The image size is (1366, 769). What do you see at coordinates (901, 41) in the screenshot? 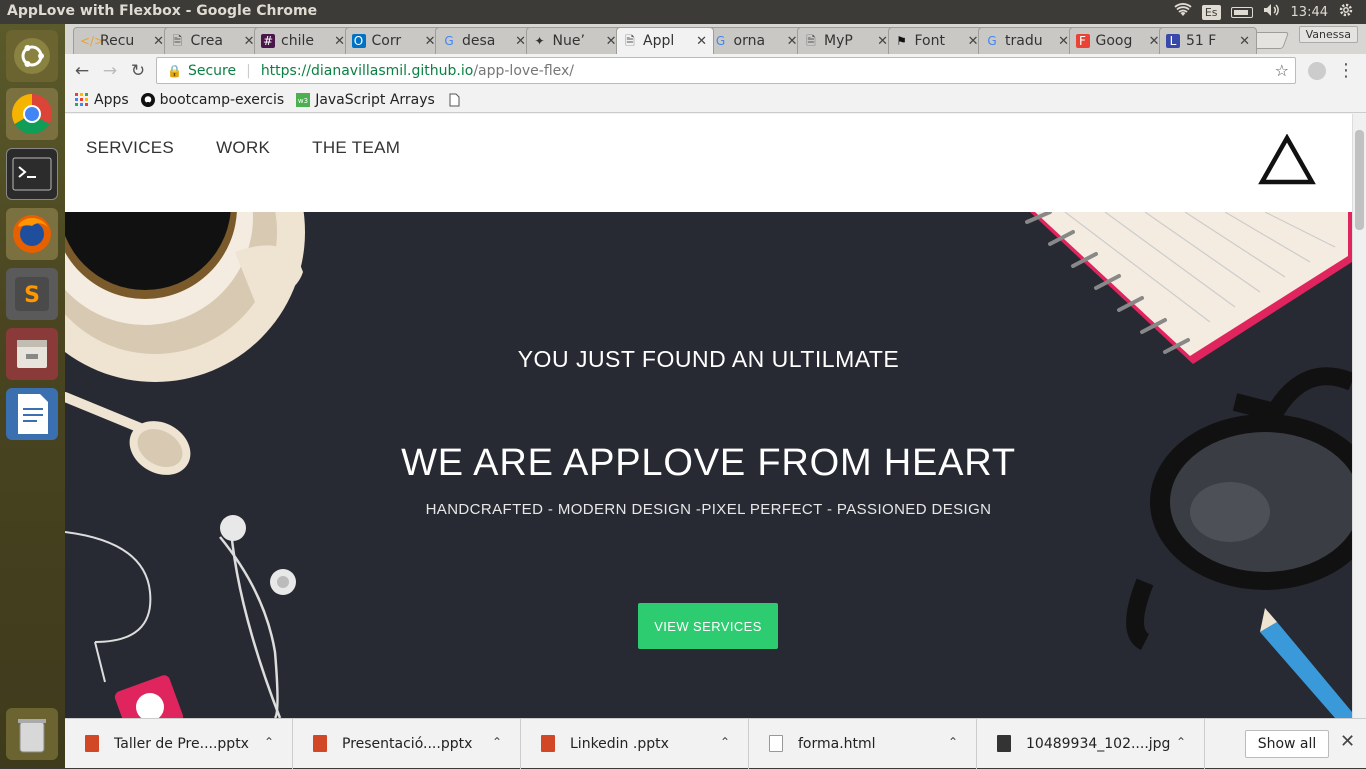
I see `flag-icon: ⚑` at bounding box center [901, 41].